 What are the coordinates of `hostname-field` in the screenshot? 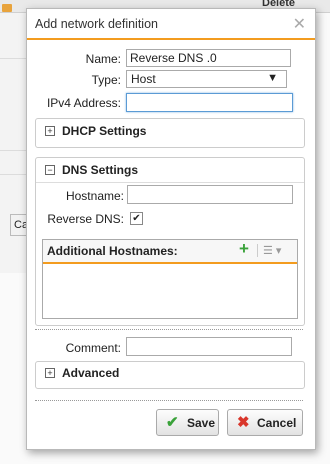 It's located at (210, 194).